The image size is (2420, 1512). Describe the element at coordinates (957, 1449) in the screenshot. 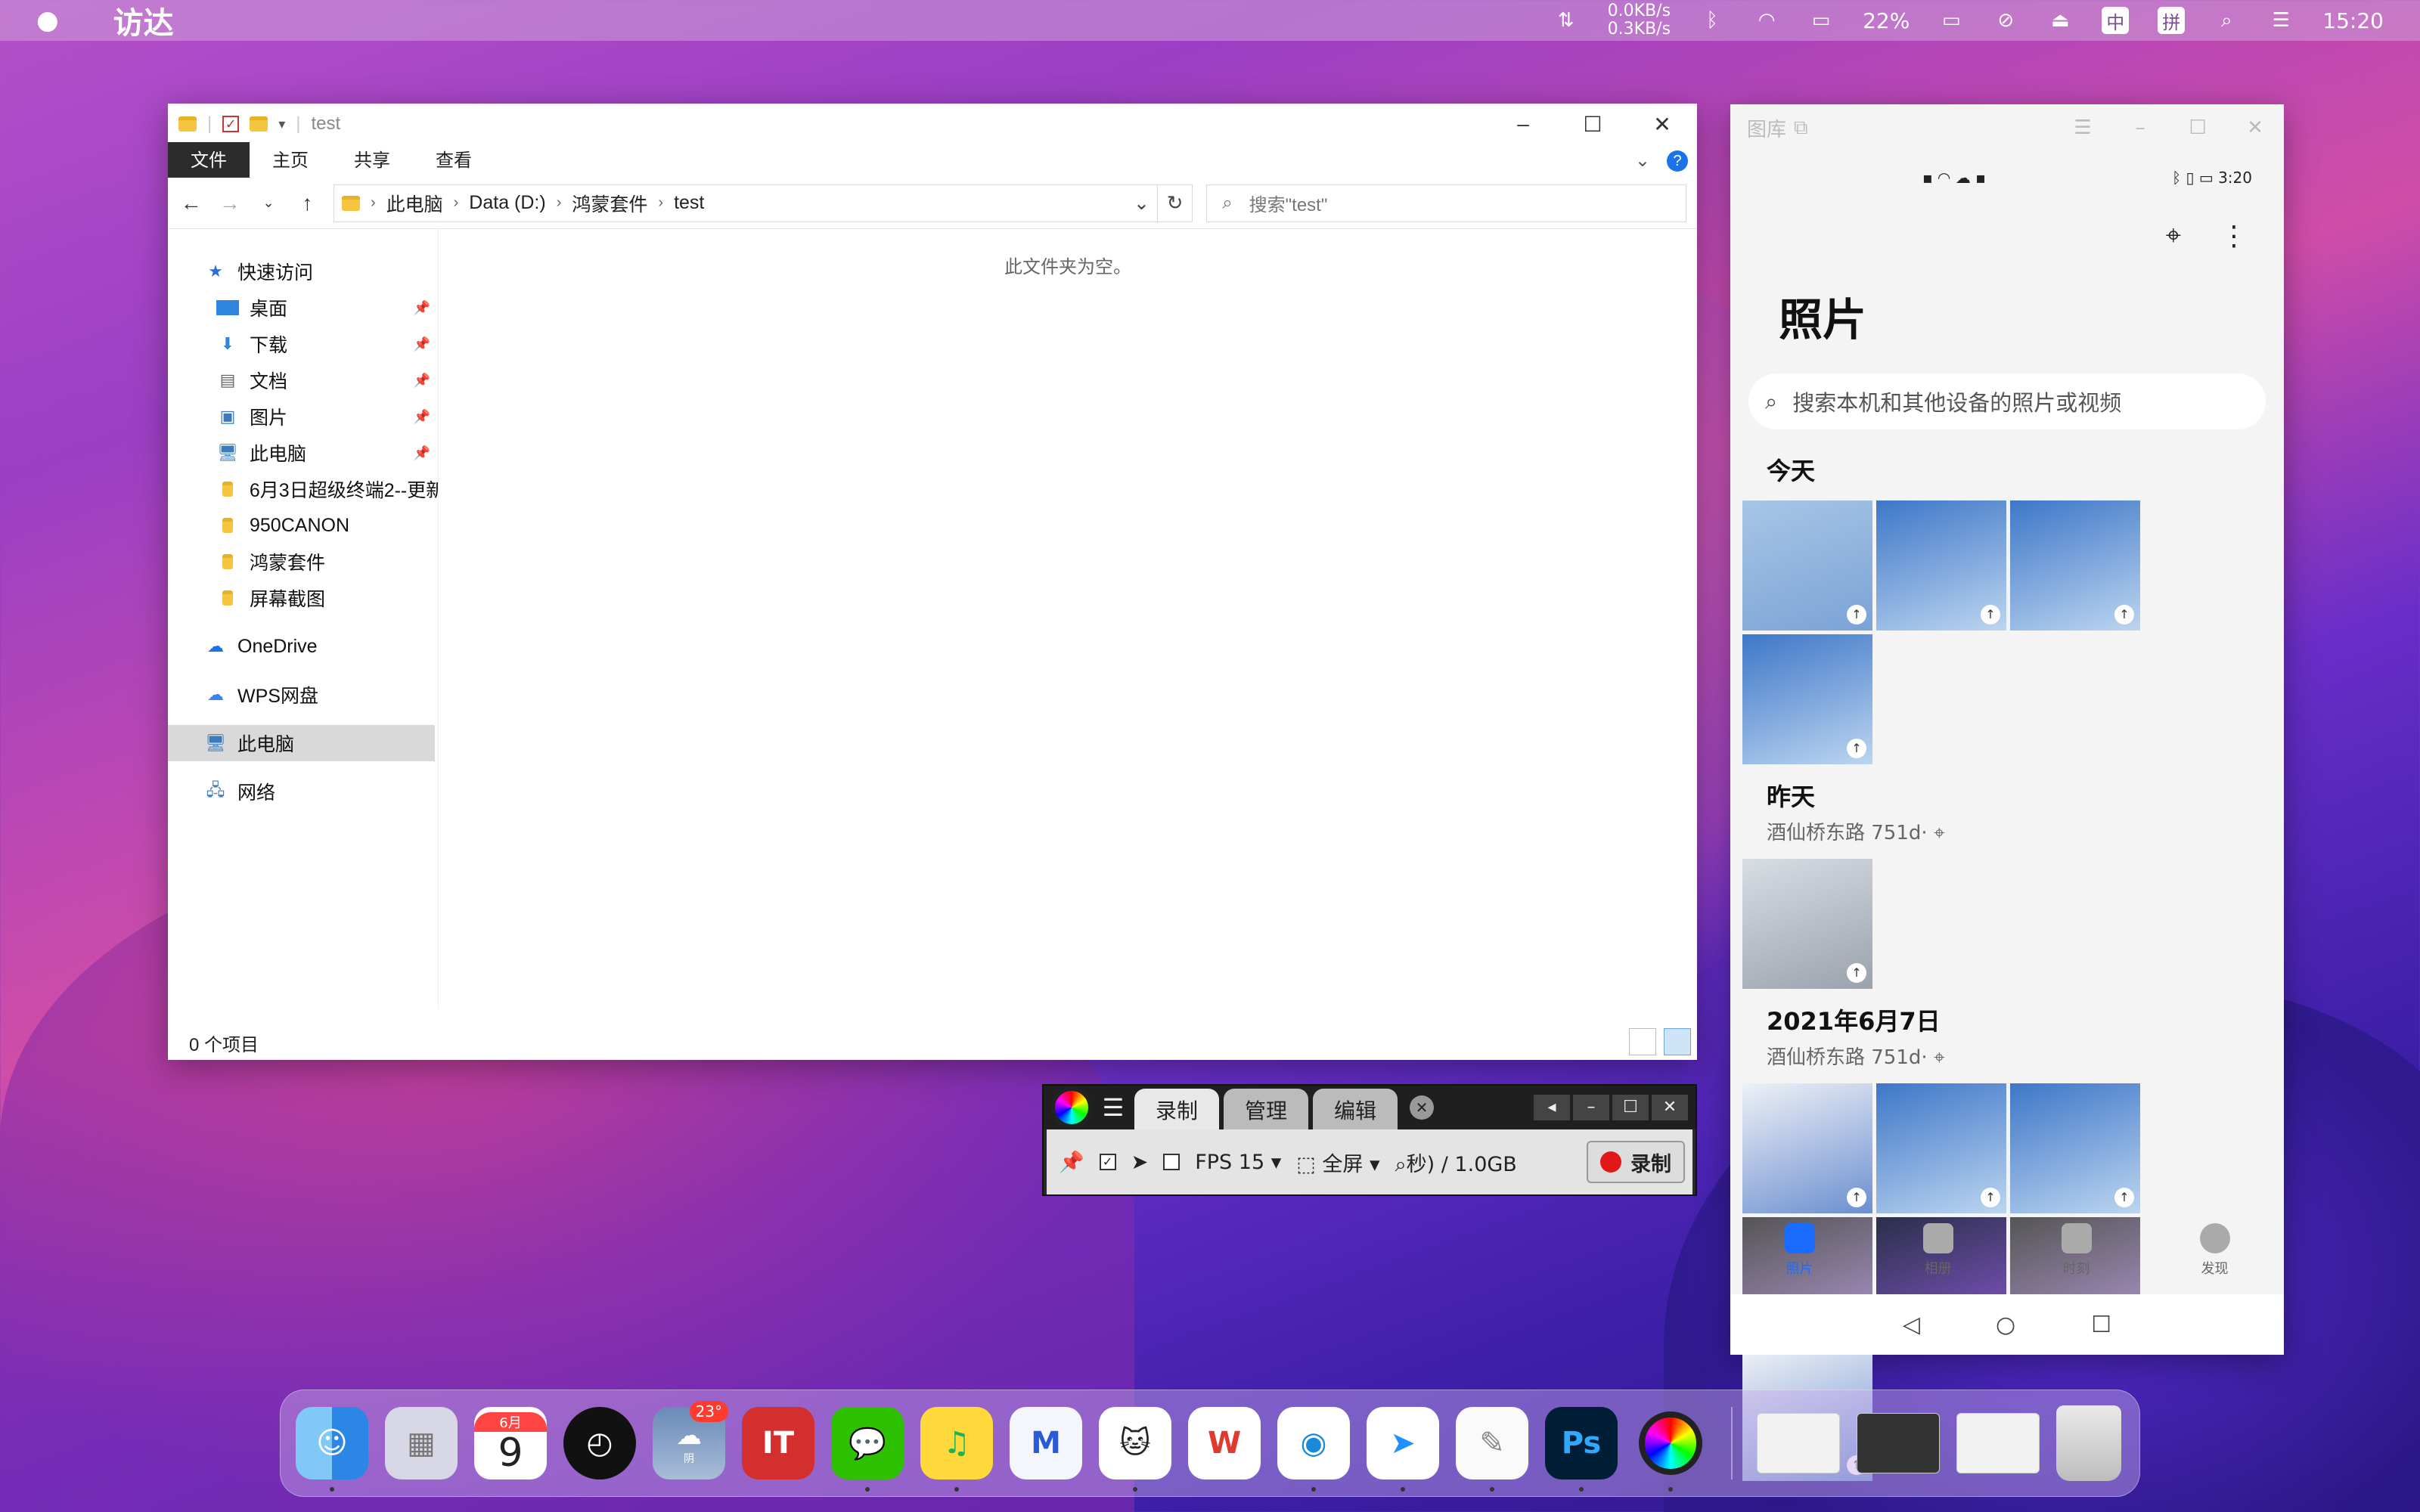

I see `qq-music-icon: ♫` at that location.